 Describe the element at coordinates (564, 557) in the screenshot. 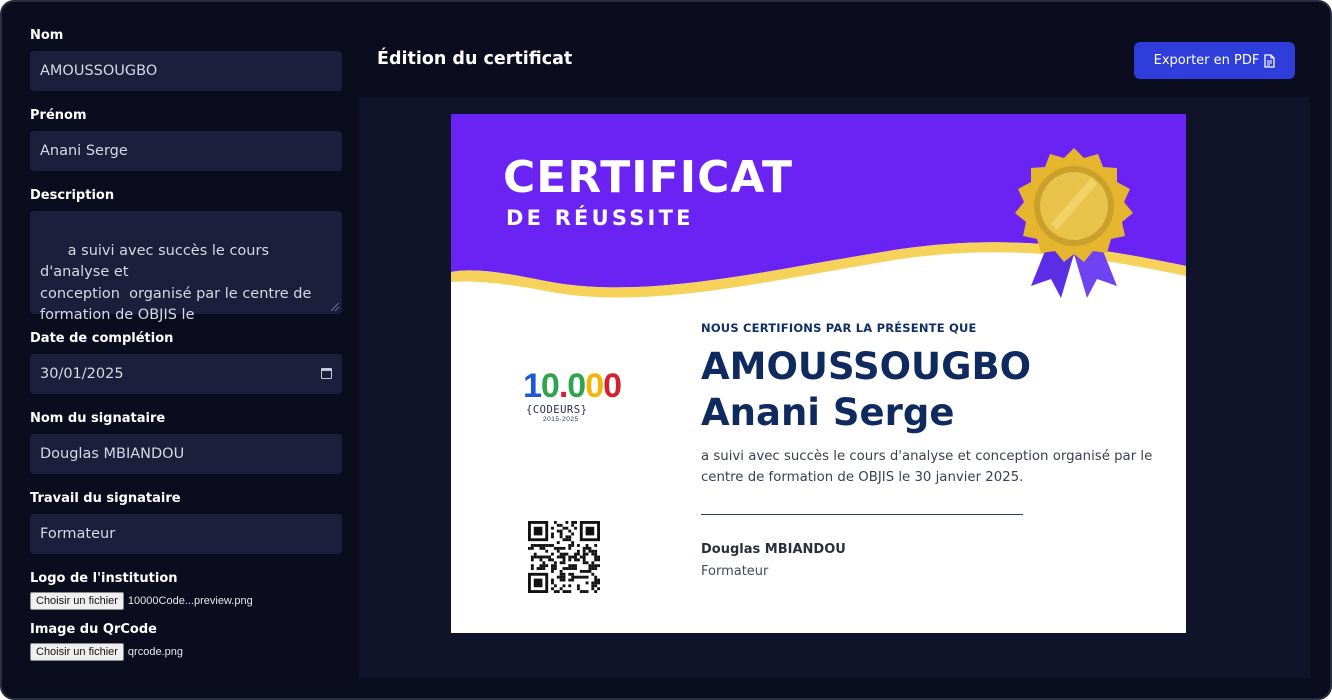

I see `qr-code-icon` at that location.